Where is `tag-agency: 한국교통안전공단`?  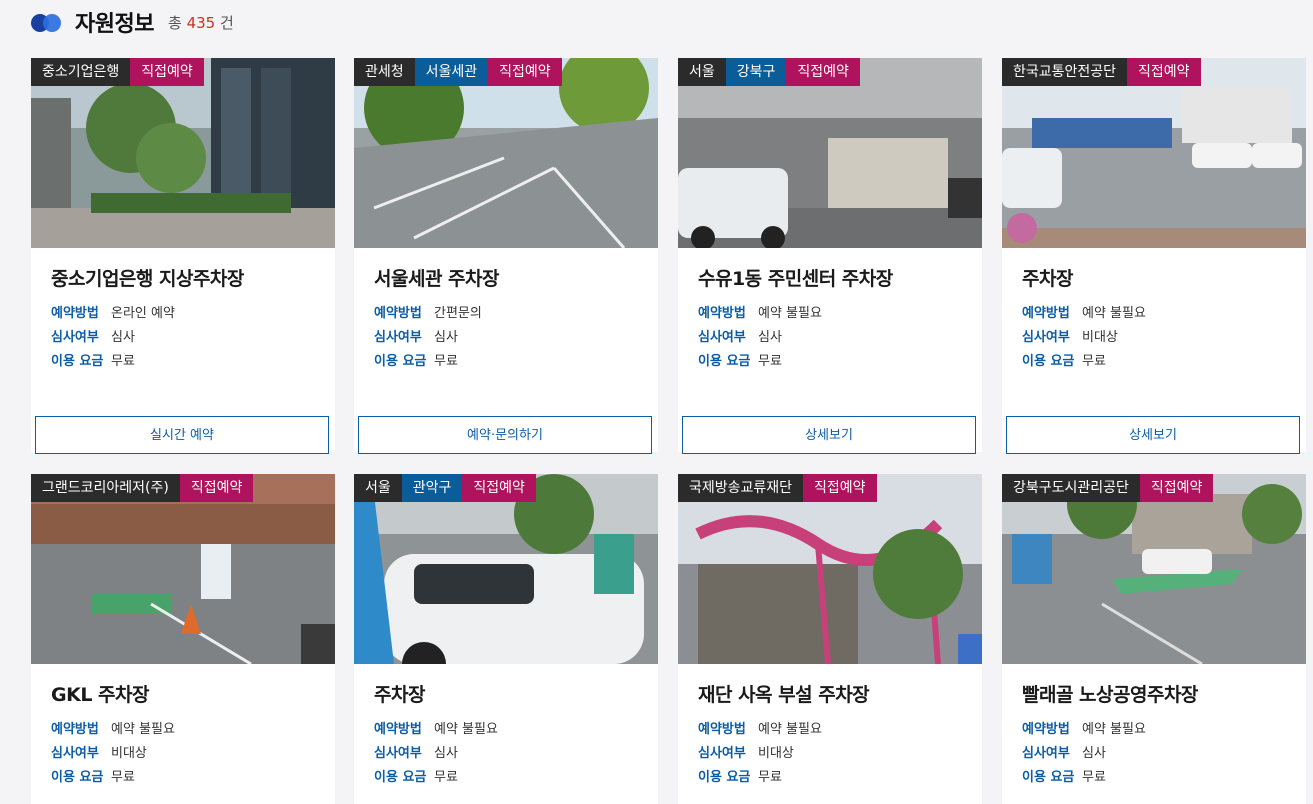 tag-agency: 한국교통안전공단 is located at coordinates (1065, 72).